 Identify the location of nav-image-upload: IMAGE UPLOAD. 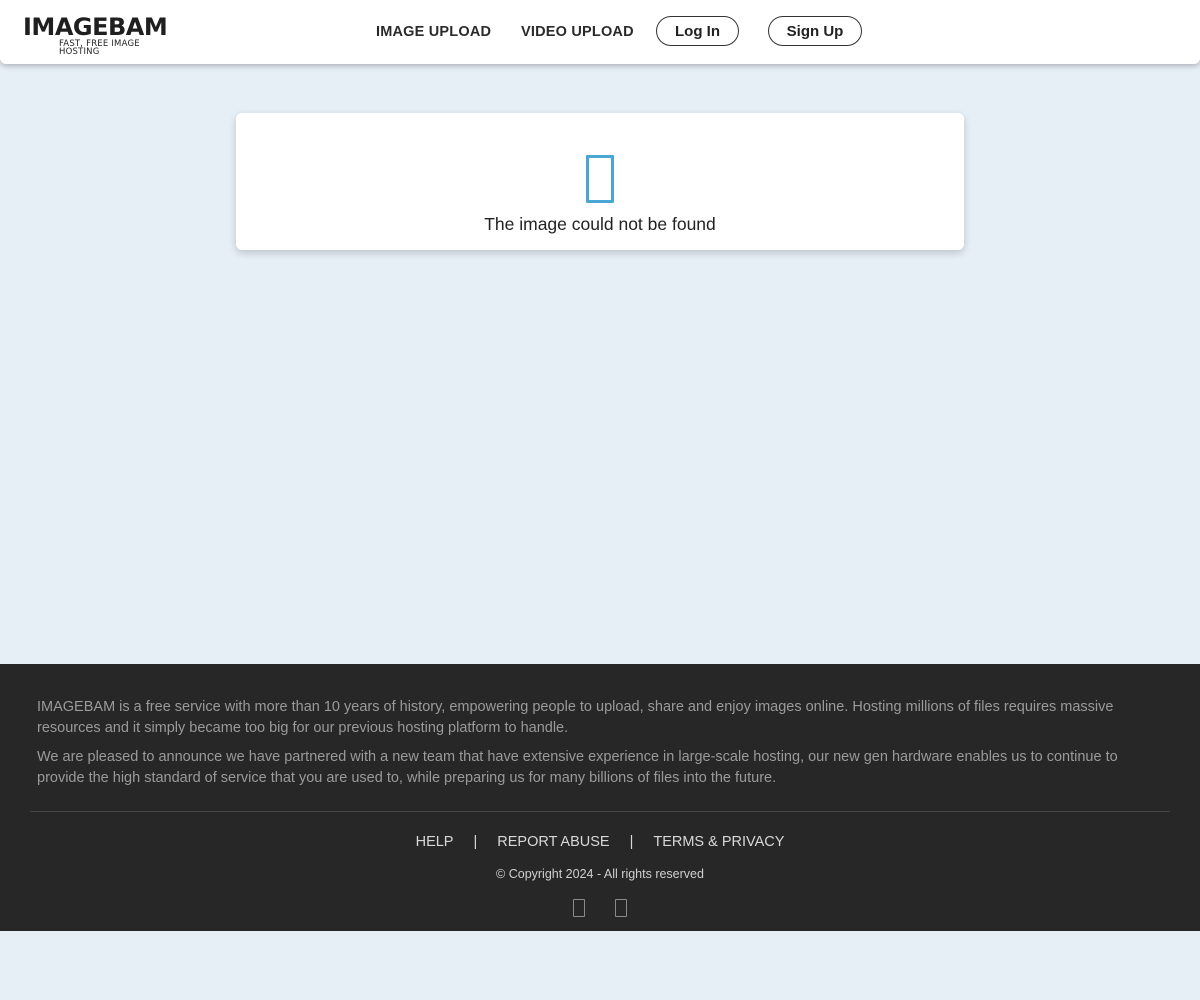
(433, 32).